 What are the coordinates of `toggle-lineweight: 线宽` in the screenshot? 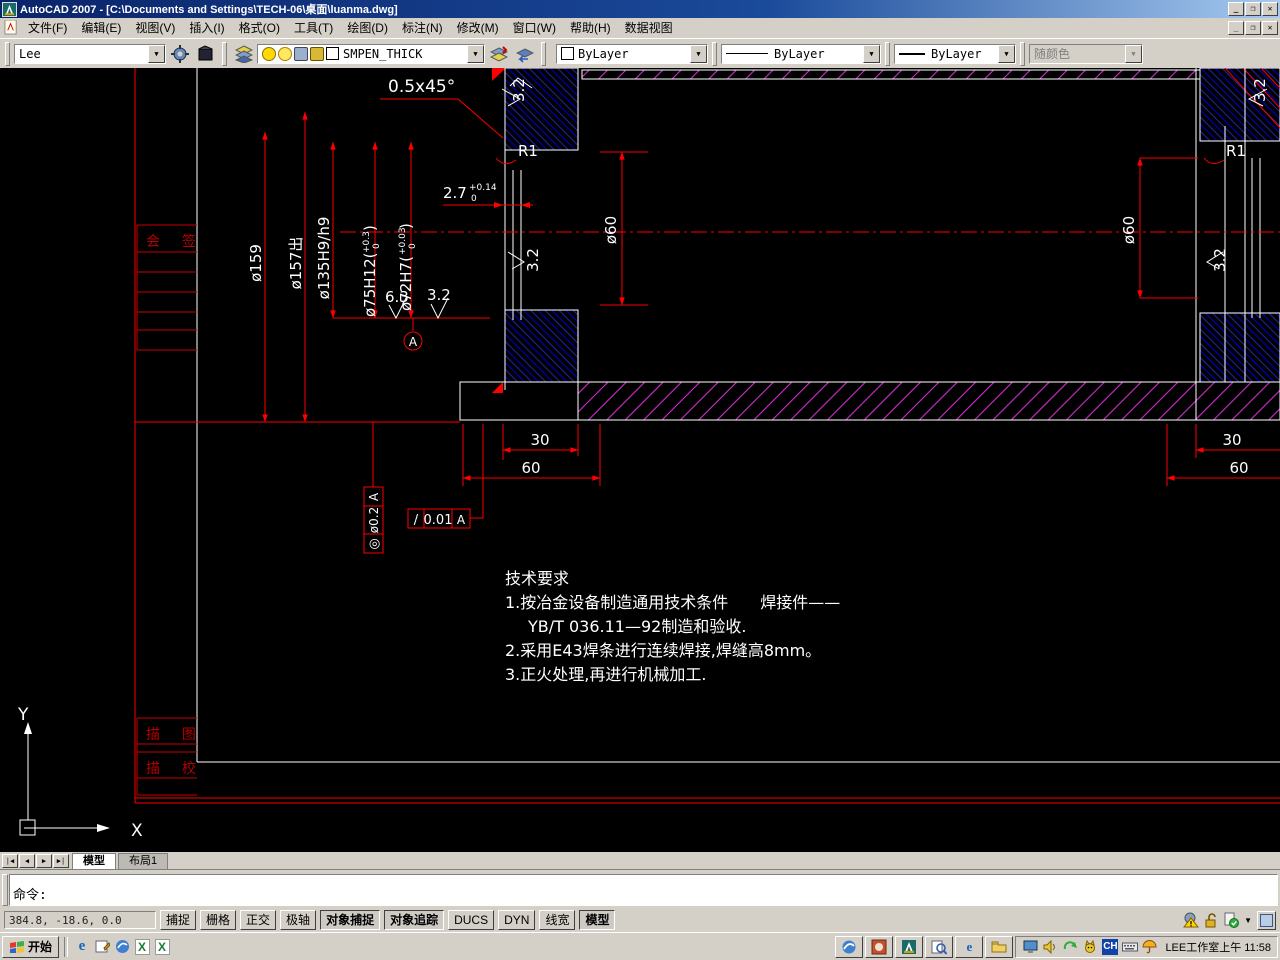 It's located at (557, 920).